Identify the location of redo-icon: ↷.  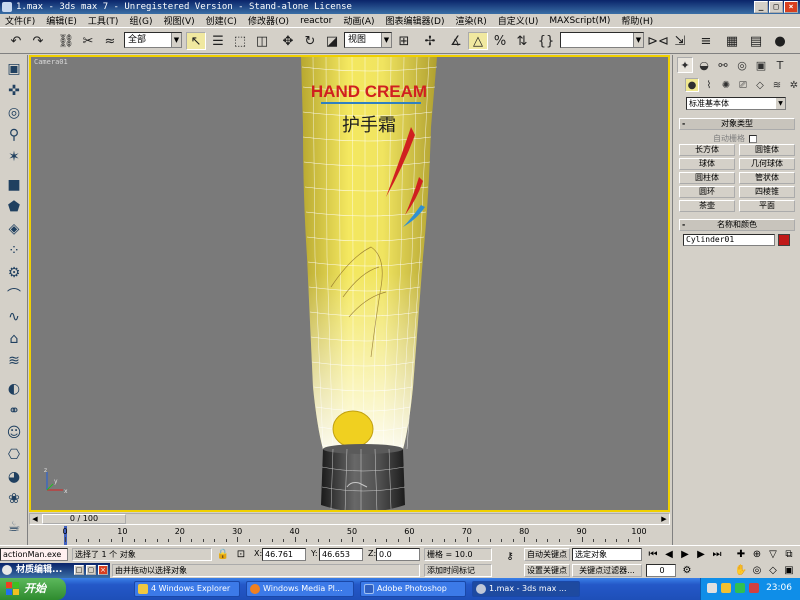
(38, 41).